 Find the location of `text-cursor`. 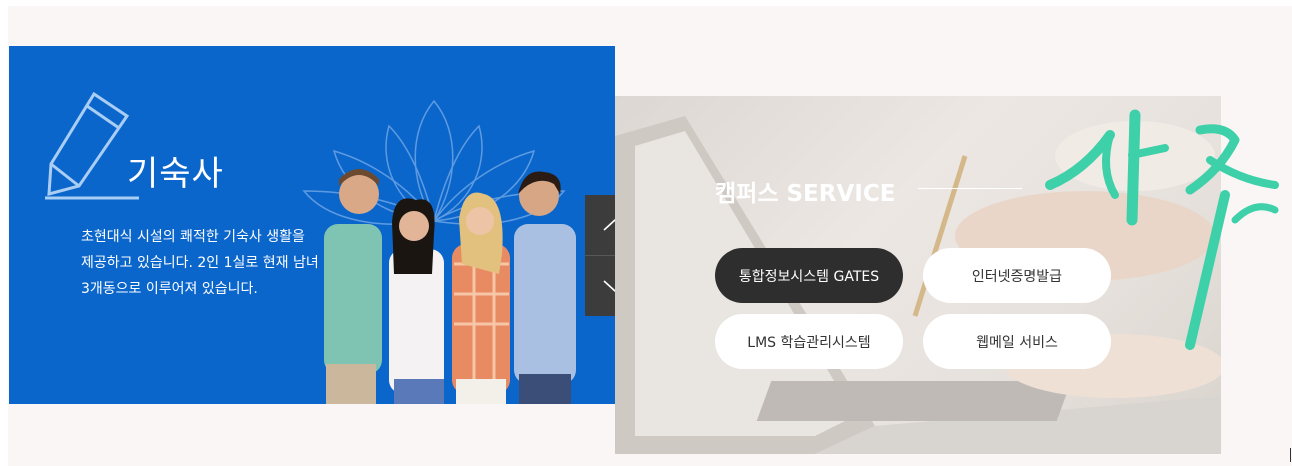

text-cursor is located at coordinates (1290, 455).